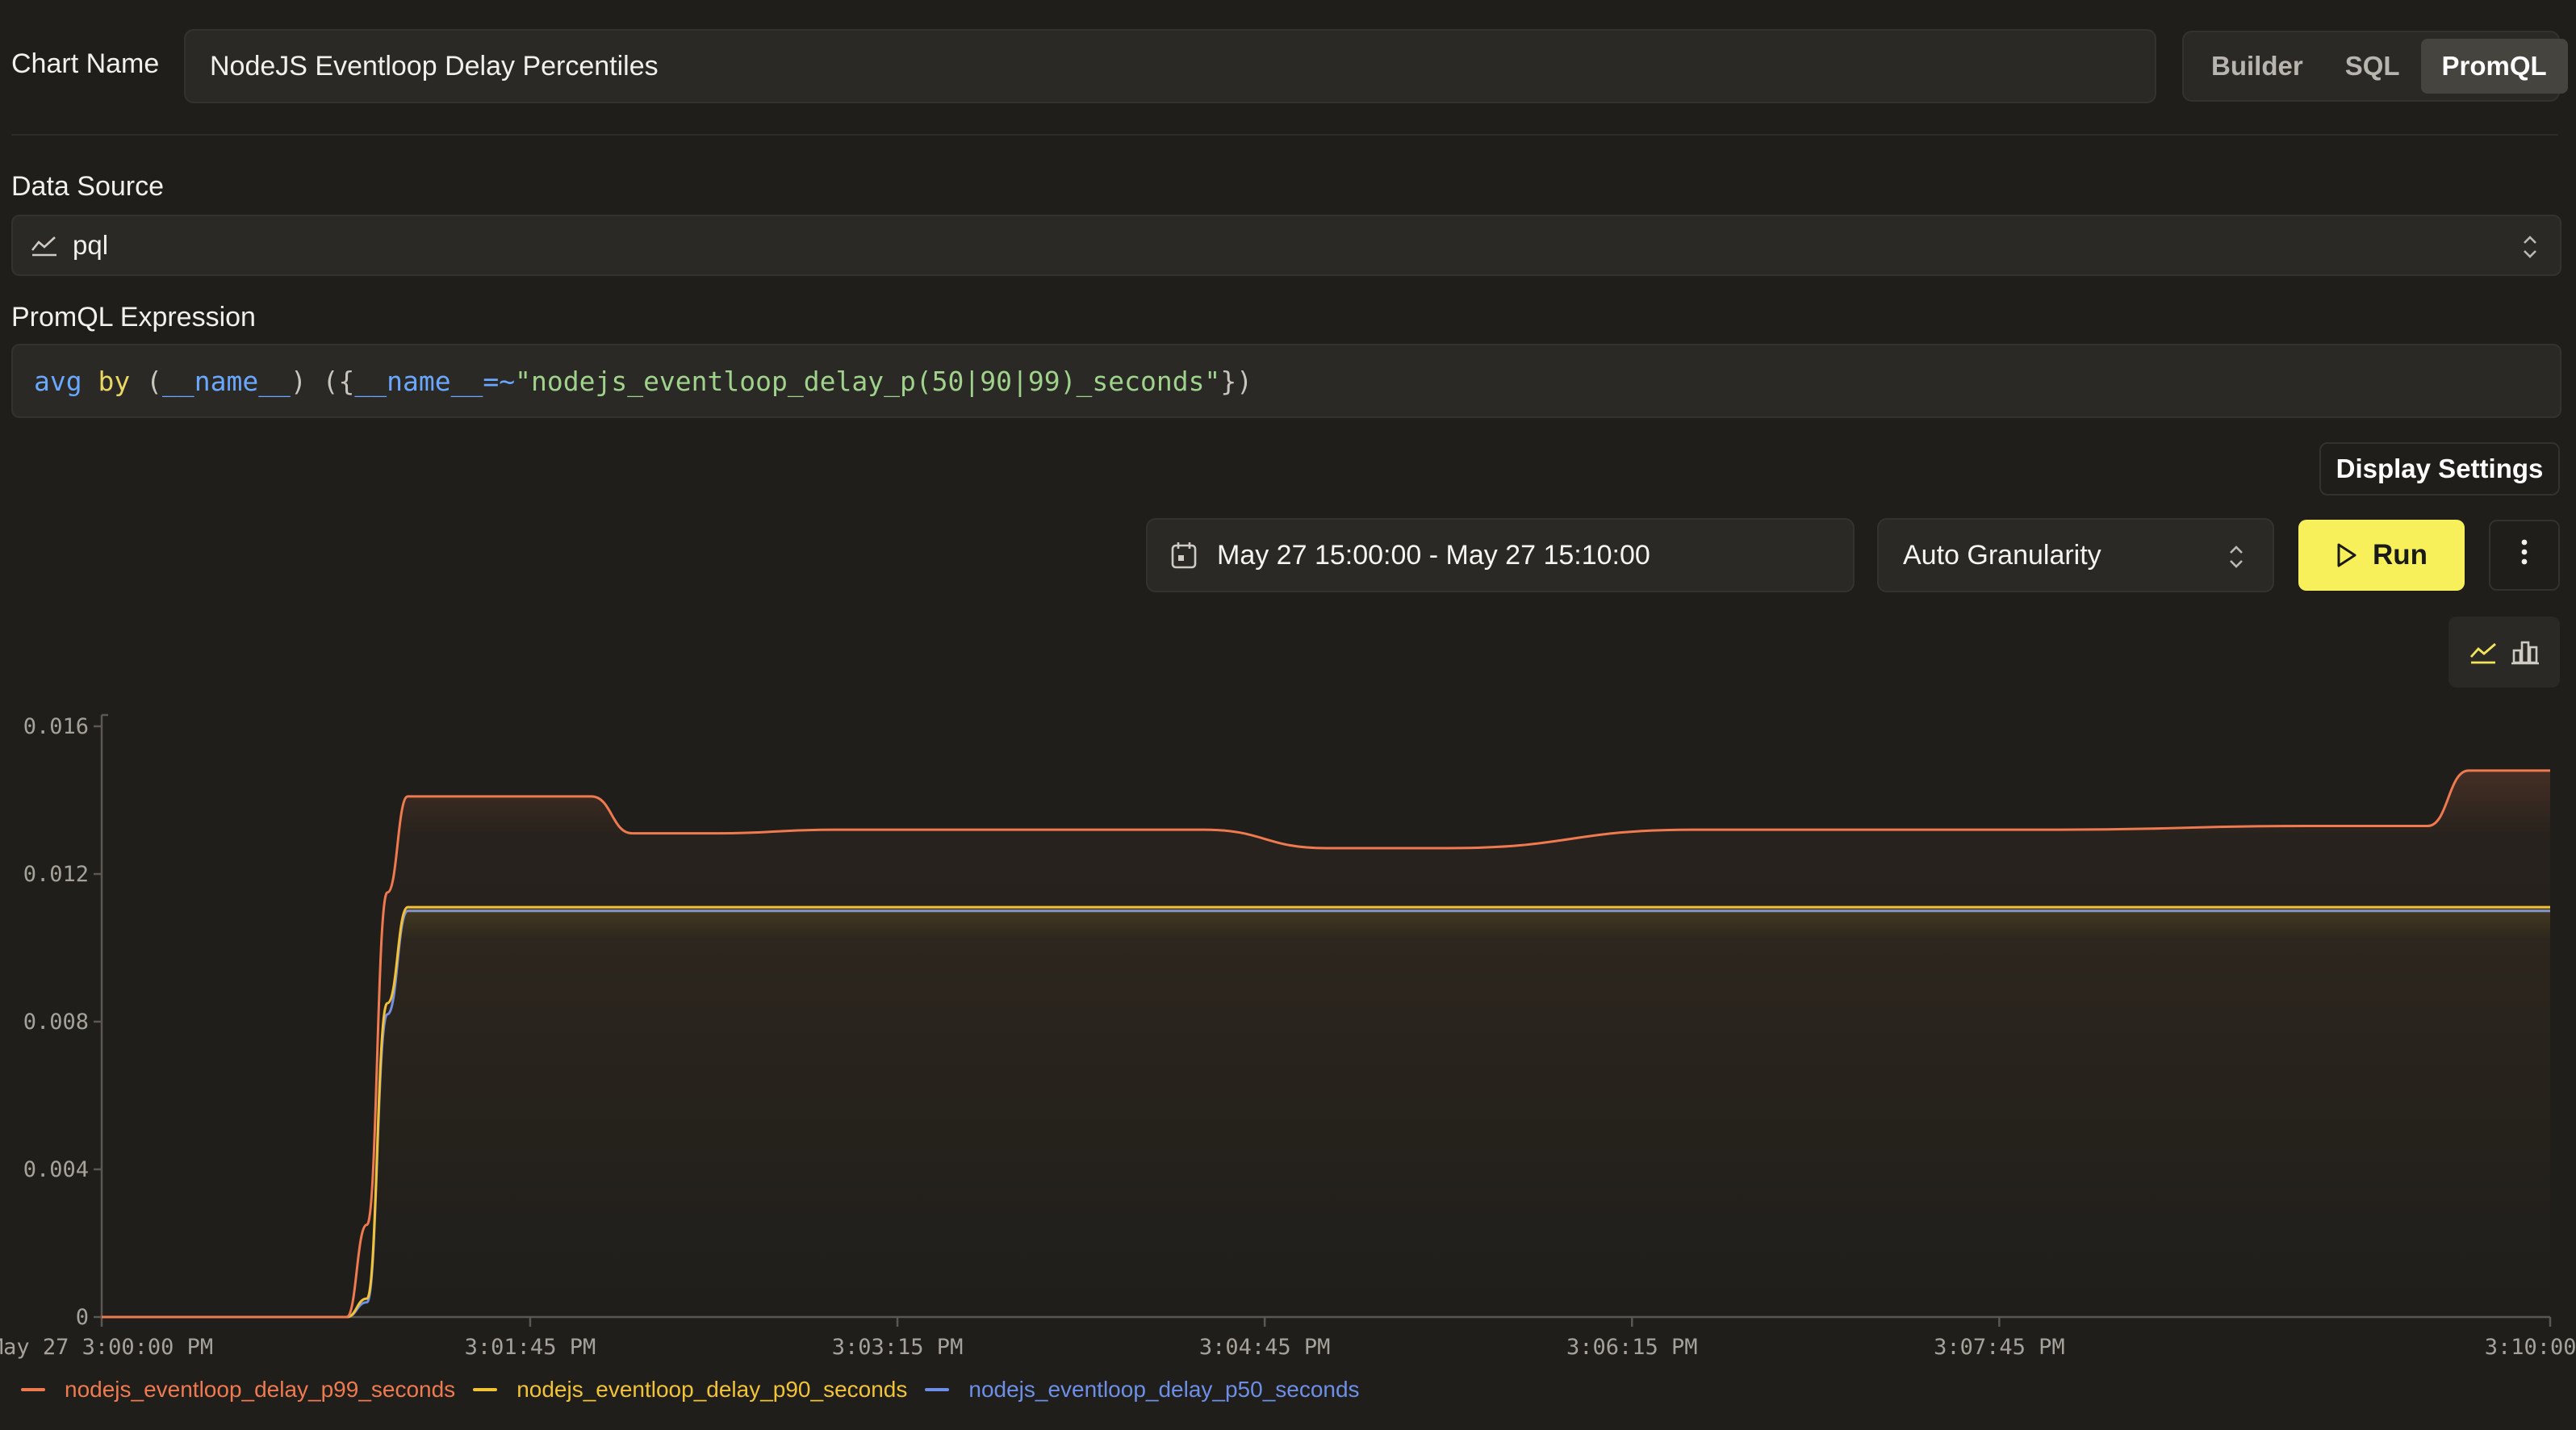 This screenshot has height=1430, width=2576. I want to click on y-tick-label: 0.004, so click(56, 1169).